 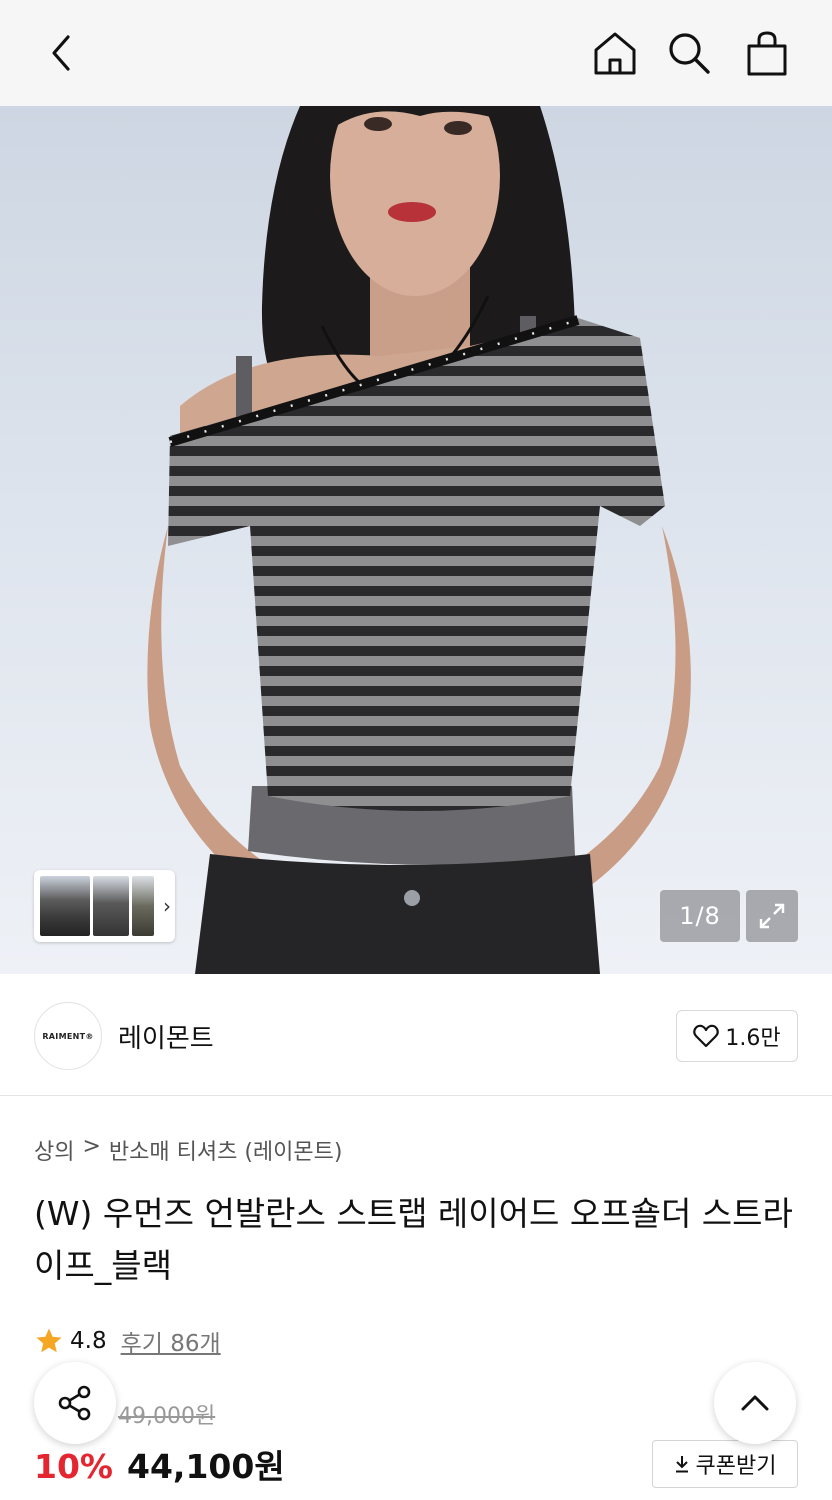 I want to click on product-title: (W) 우먼즈 언발란스 스트랩 레이어드 오프숄더 스트라이프_블랙, so click(x=413, y=1239).